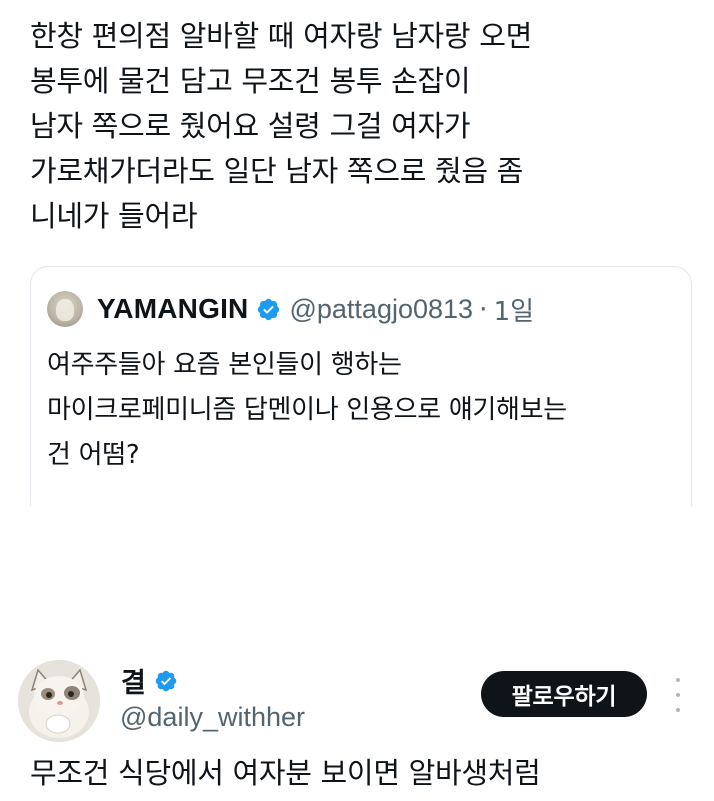 The height and width of the screenshot is (801, 714). I want to click on main-tweet-line: 니네가 들어라, so click(114, 216).